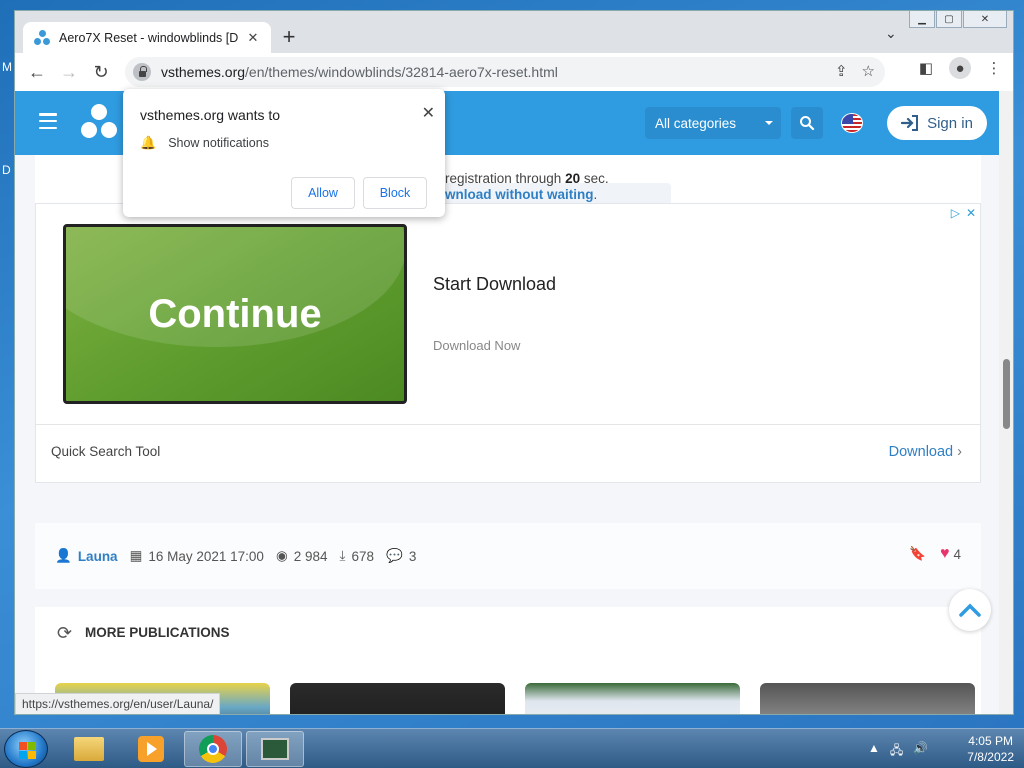 Image resolution: width=1024 pixels, height=768 pixels. Describe the element at coordinates (508, 424) in the screenshot. I see `divider` at that location.